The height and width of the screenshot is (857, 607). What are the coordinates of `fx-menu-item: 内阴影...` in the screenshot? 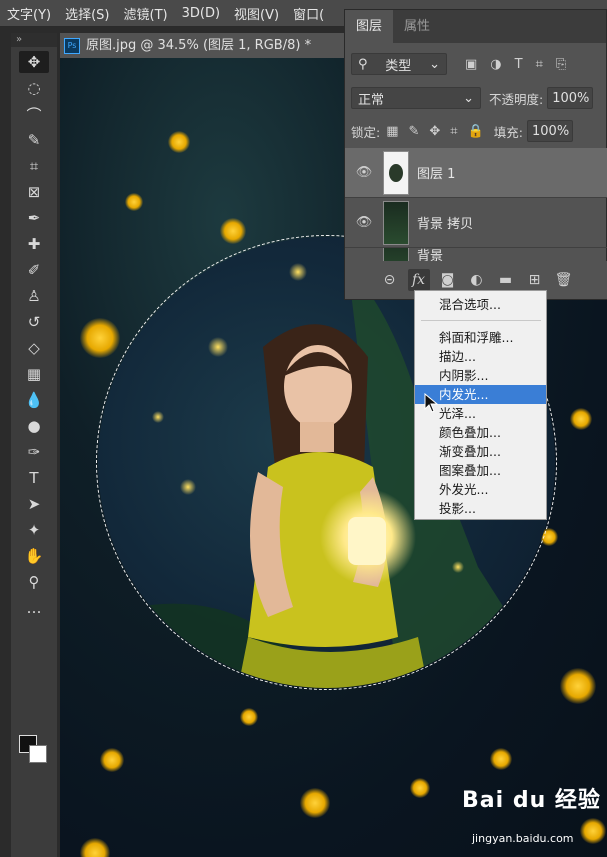 It's located at (480, 375).